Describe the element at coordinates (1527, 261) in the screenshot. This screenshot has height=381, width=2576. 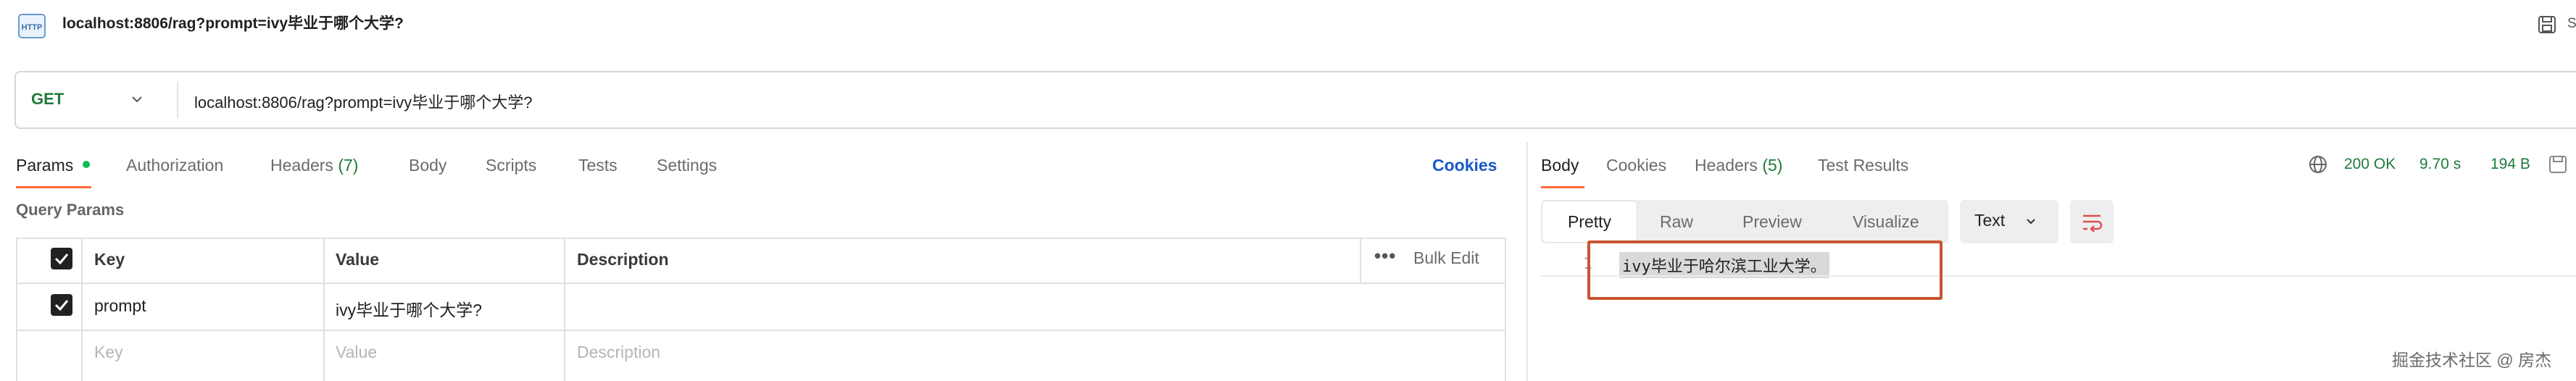
I see `pane-divider` at that location.